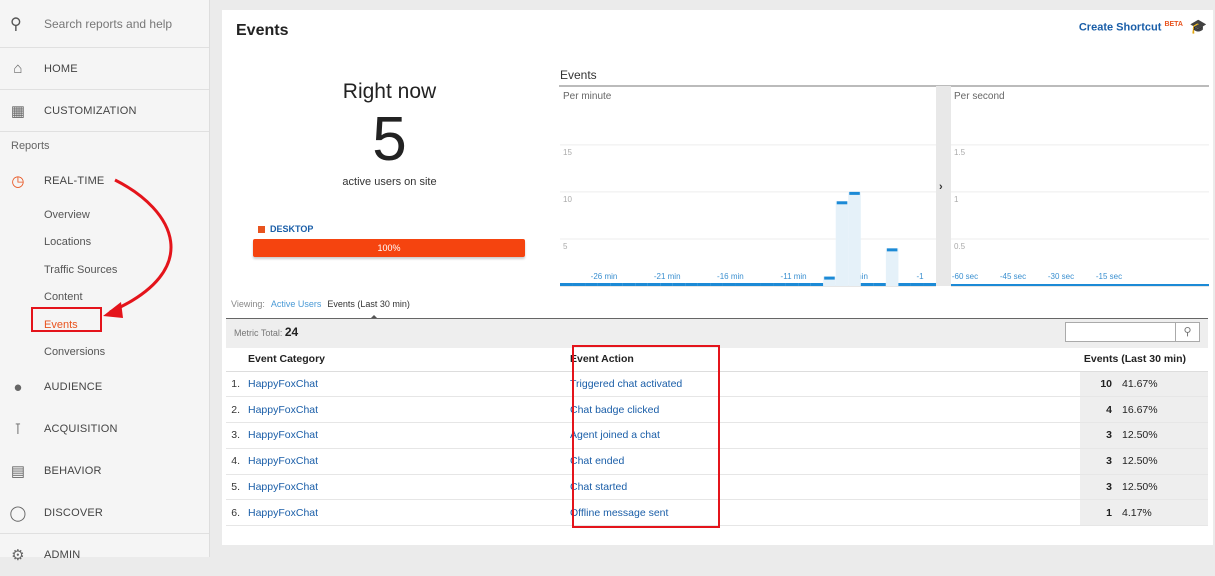 Image resolution: width=1215 pixels, height=576 pixels. I want to click on x-tick-label: -1, so click(920, 276).